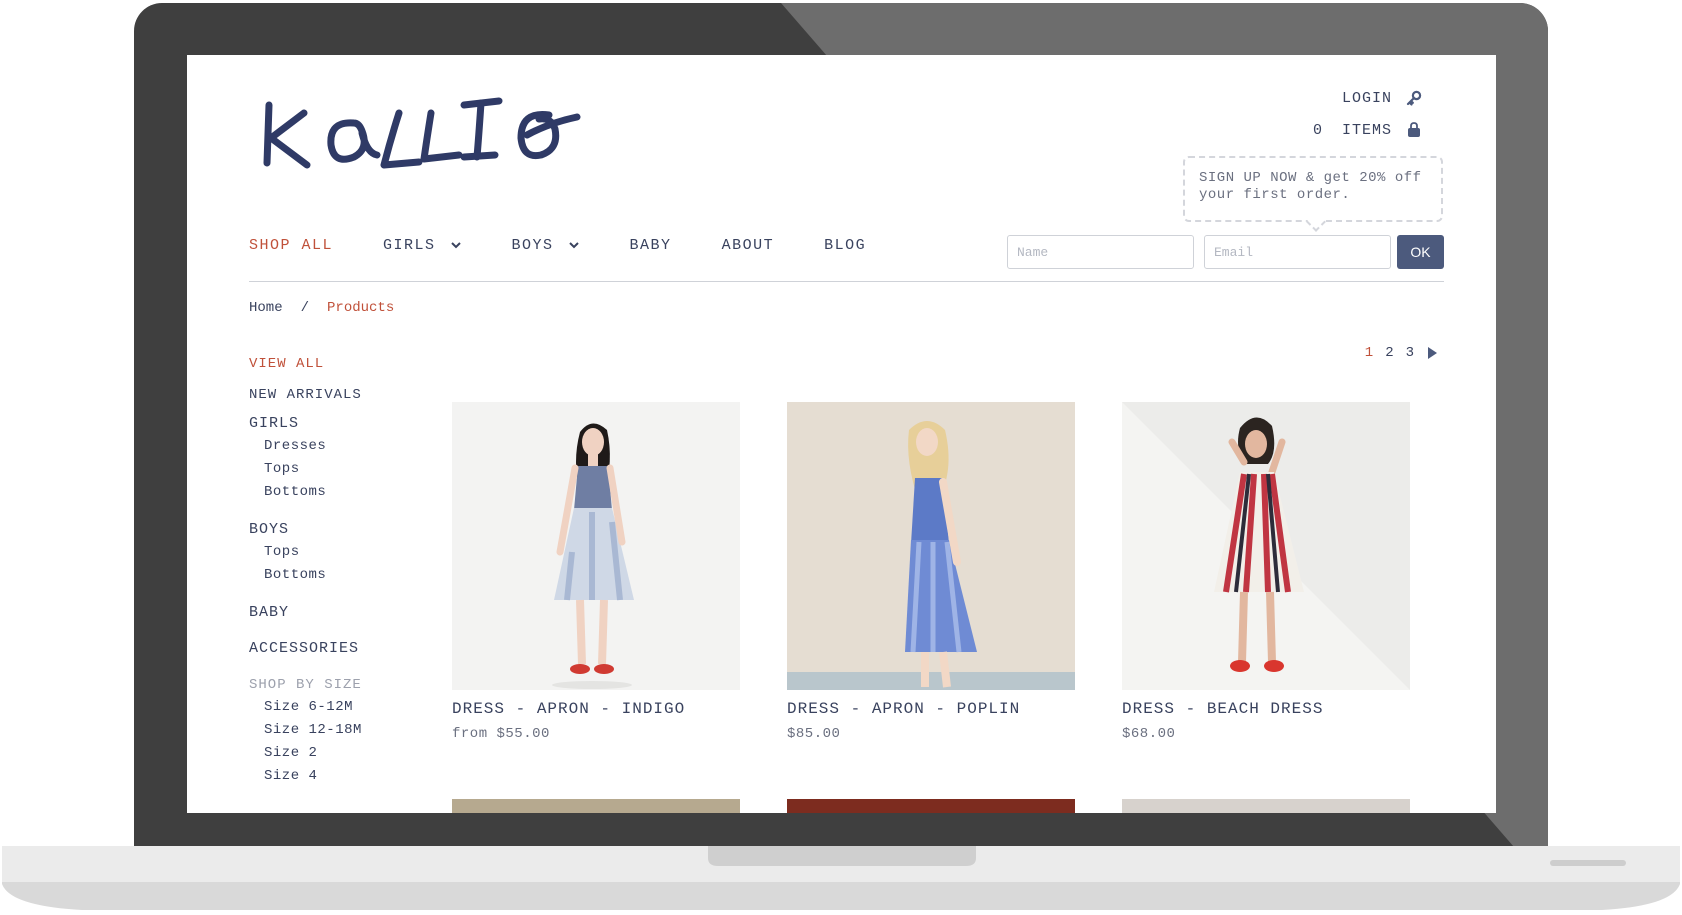 The height and width of the screenshot is (915, 1682). Describe the element at coordinates (1414, 129) in the screenshot. I see `shopping-bag-icon` at that location.